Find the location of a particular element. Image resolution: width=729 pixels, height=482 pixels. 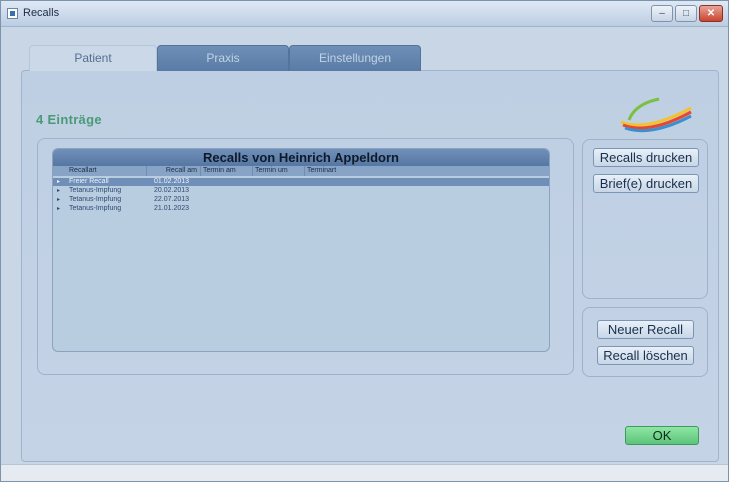

minimize-button: – is located at coordinates (662, 13).